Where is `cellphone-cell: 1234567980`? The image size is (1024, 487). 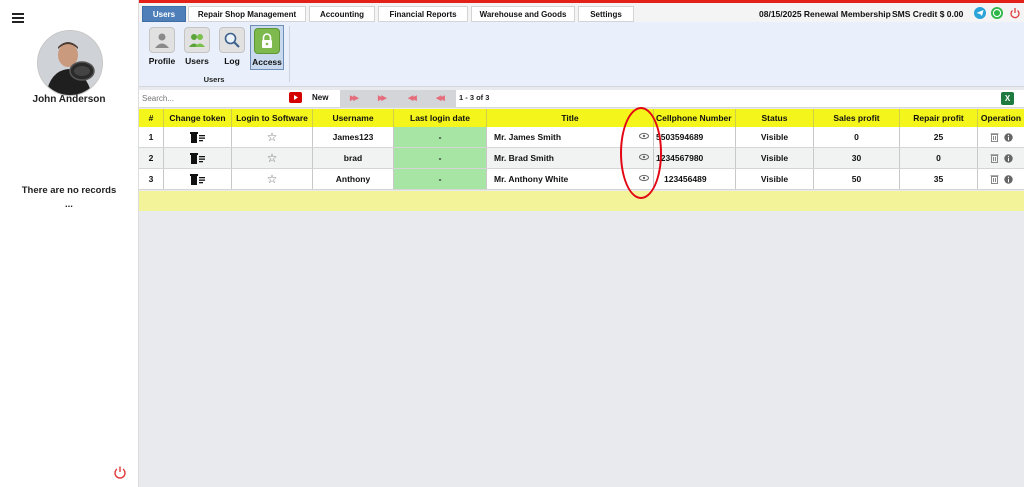
cellphone-cell: 1234567980 is located at coordinates (695, 158).